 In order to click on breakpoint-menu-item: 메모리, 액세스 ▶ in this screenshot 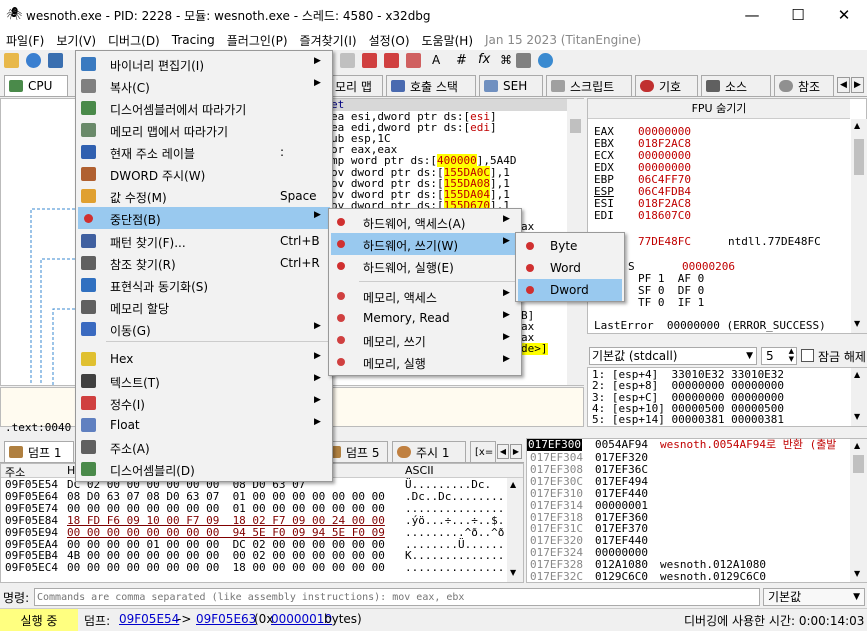, I will do `click(425, 296)`.